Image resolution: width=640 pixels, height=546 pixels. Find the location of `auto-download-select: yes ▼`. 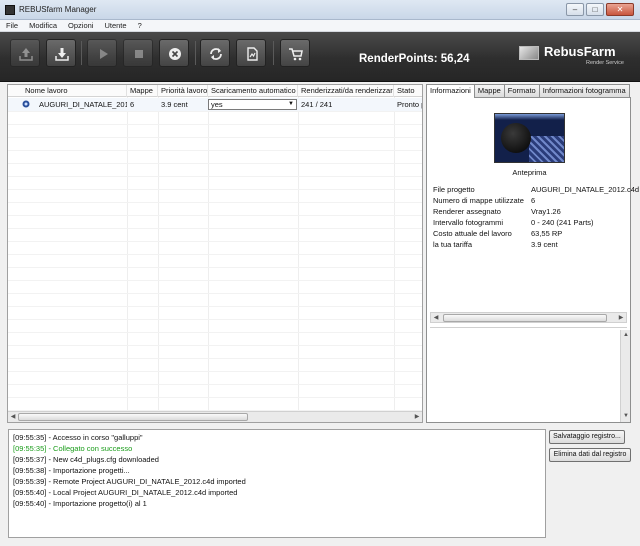

auto-download-select: yes ▼ is located at coordinates (252, 104).